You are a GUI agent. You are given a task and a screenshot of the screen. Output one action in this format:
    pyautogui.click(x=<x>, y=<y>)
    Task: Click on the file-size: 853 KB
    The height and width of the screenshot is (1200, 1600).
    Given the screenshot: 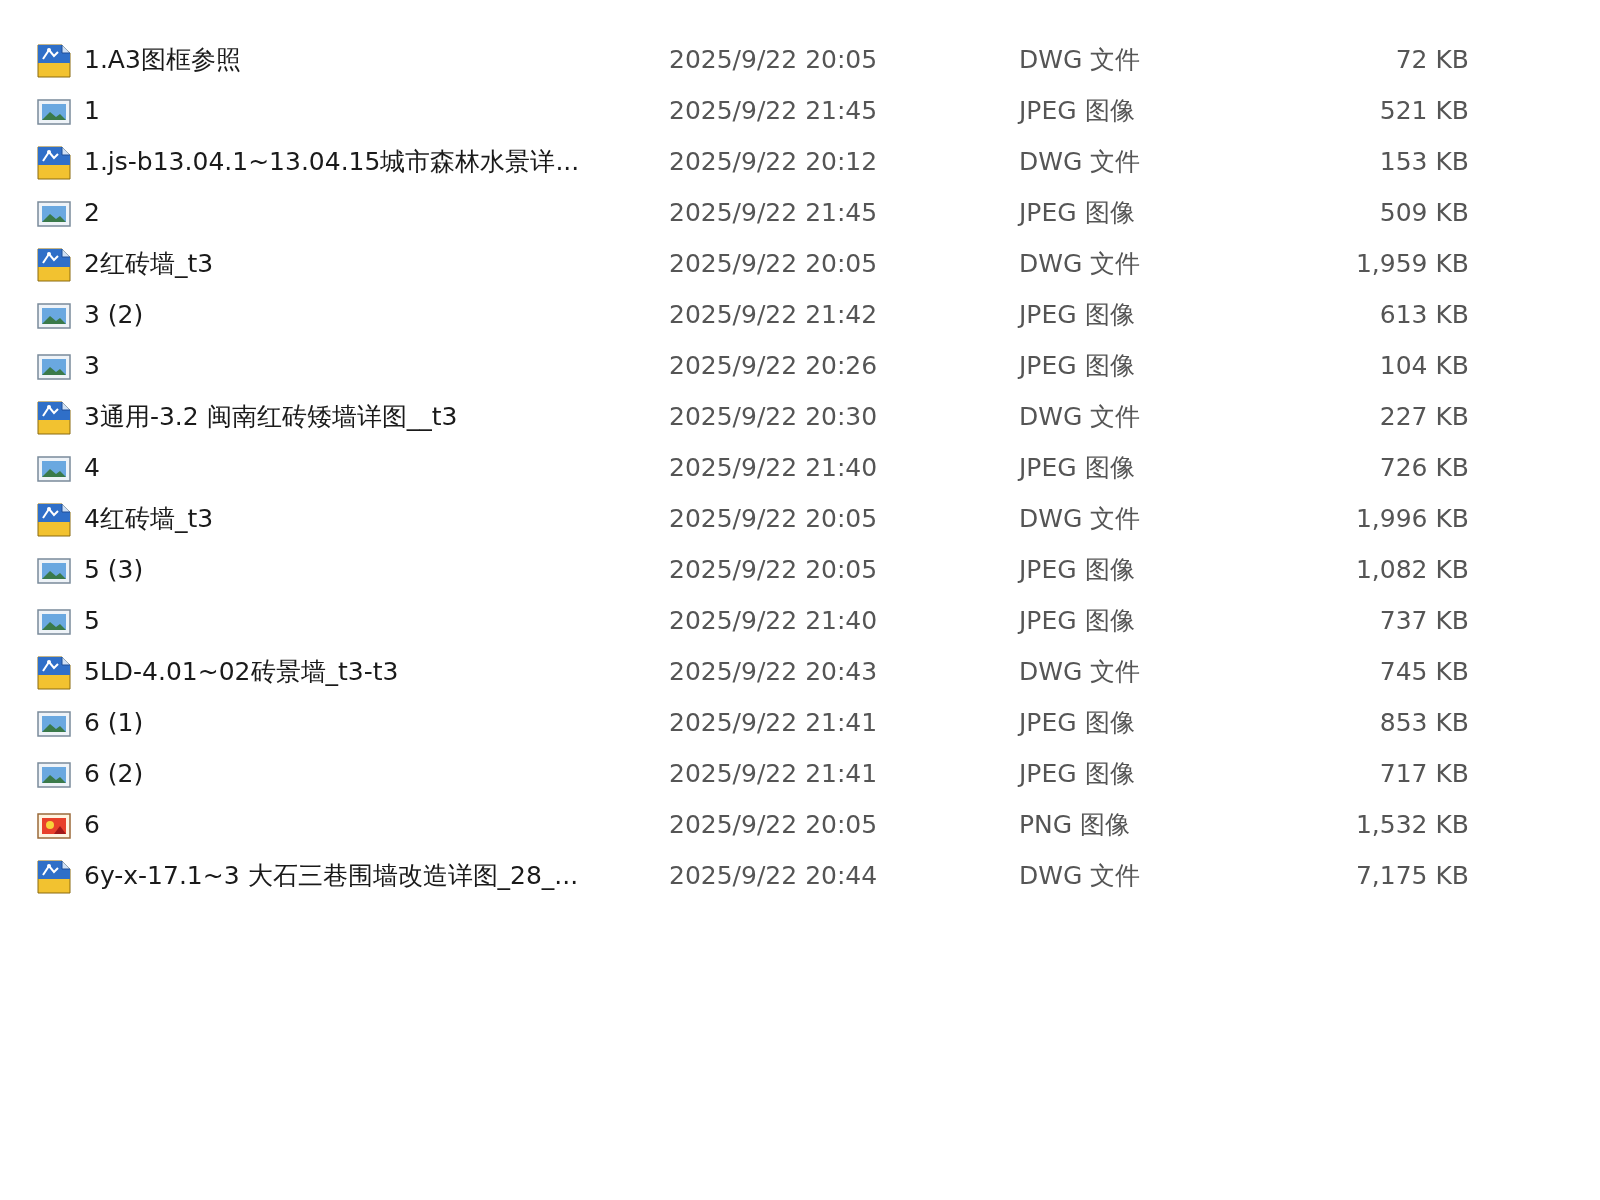 What is the action you would take?
    pyautogui.click(x=1423, y=722)
    